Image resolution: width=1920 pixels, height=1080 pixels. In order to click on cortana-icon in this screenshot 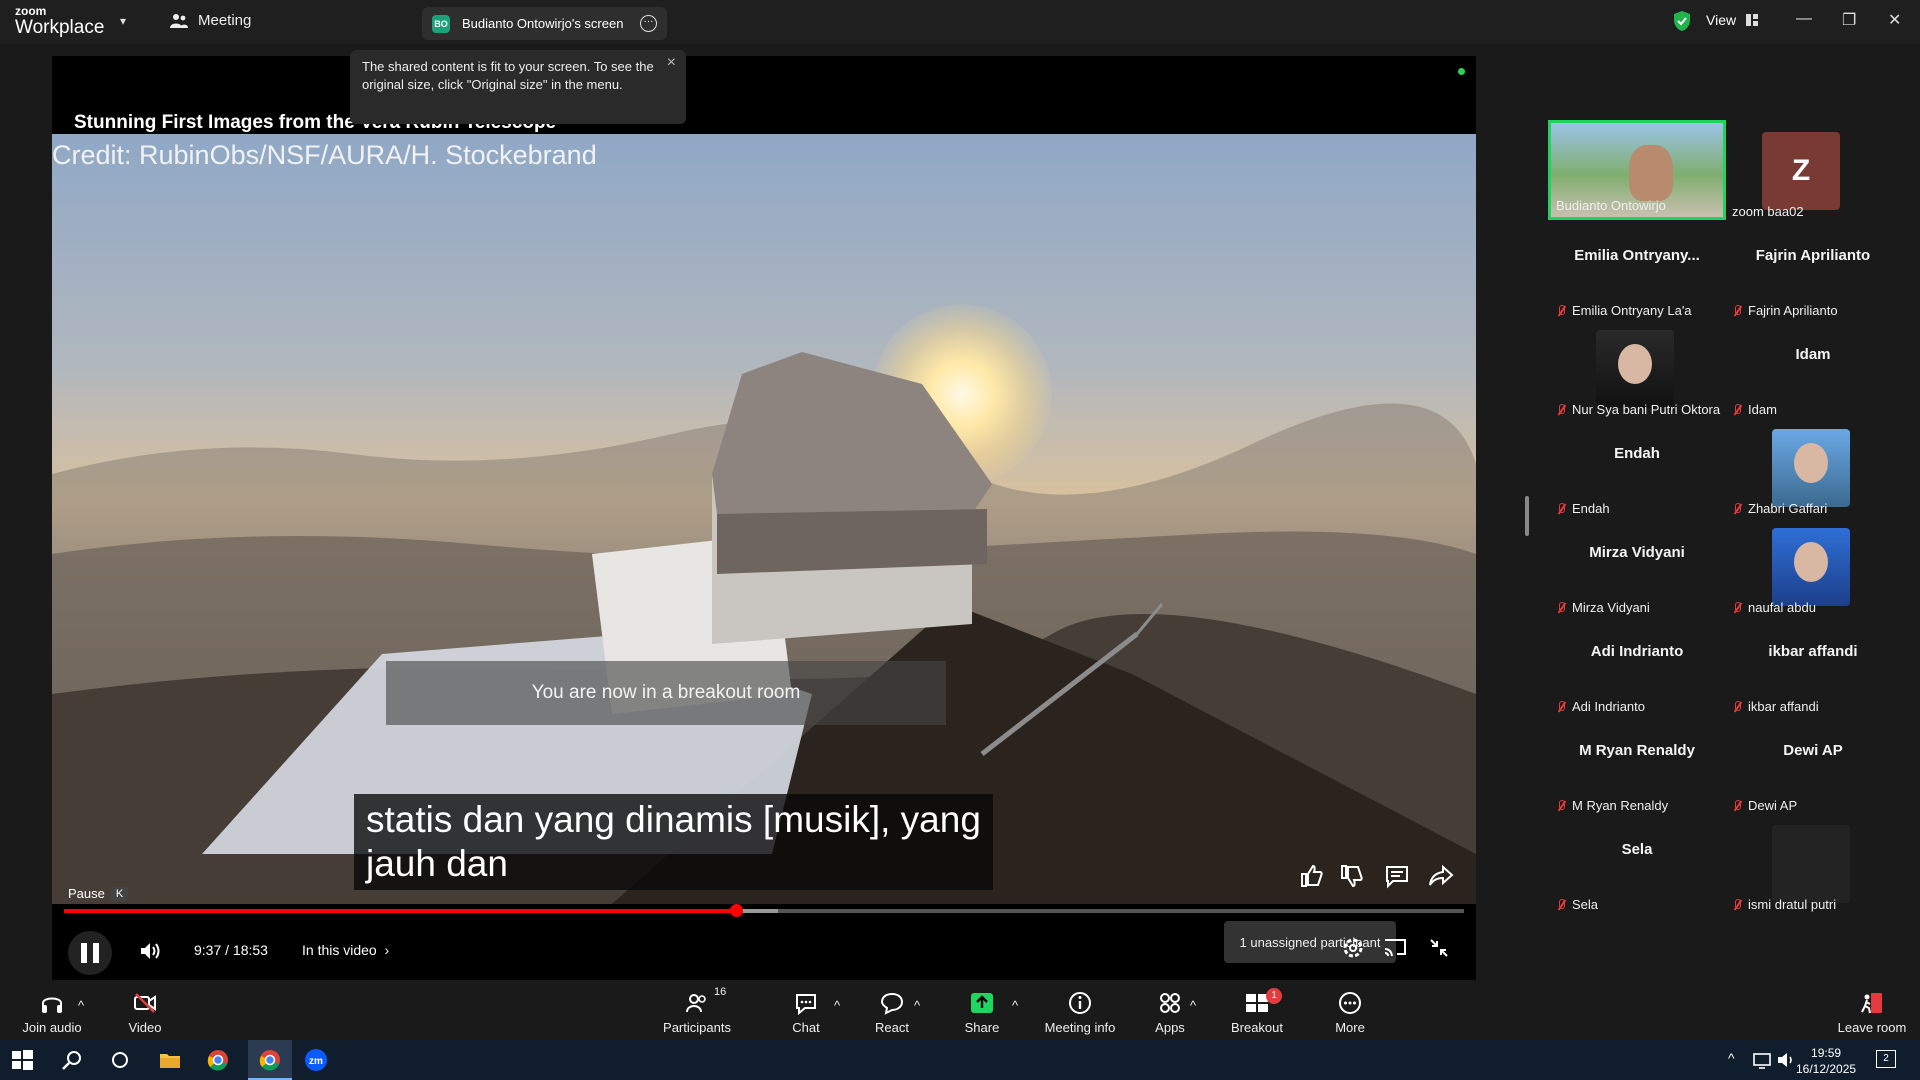, I will do `click(120, 1060)`.